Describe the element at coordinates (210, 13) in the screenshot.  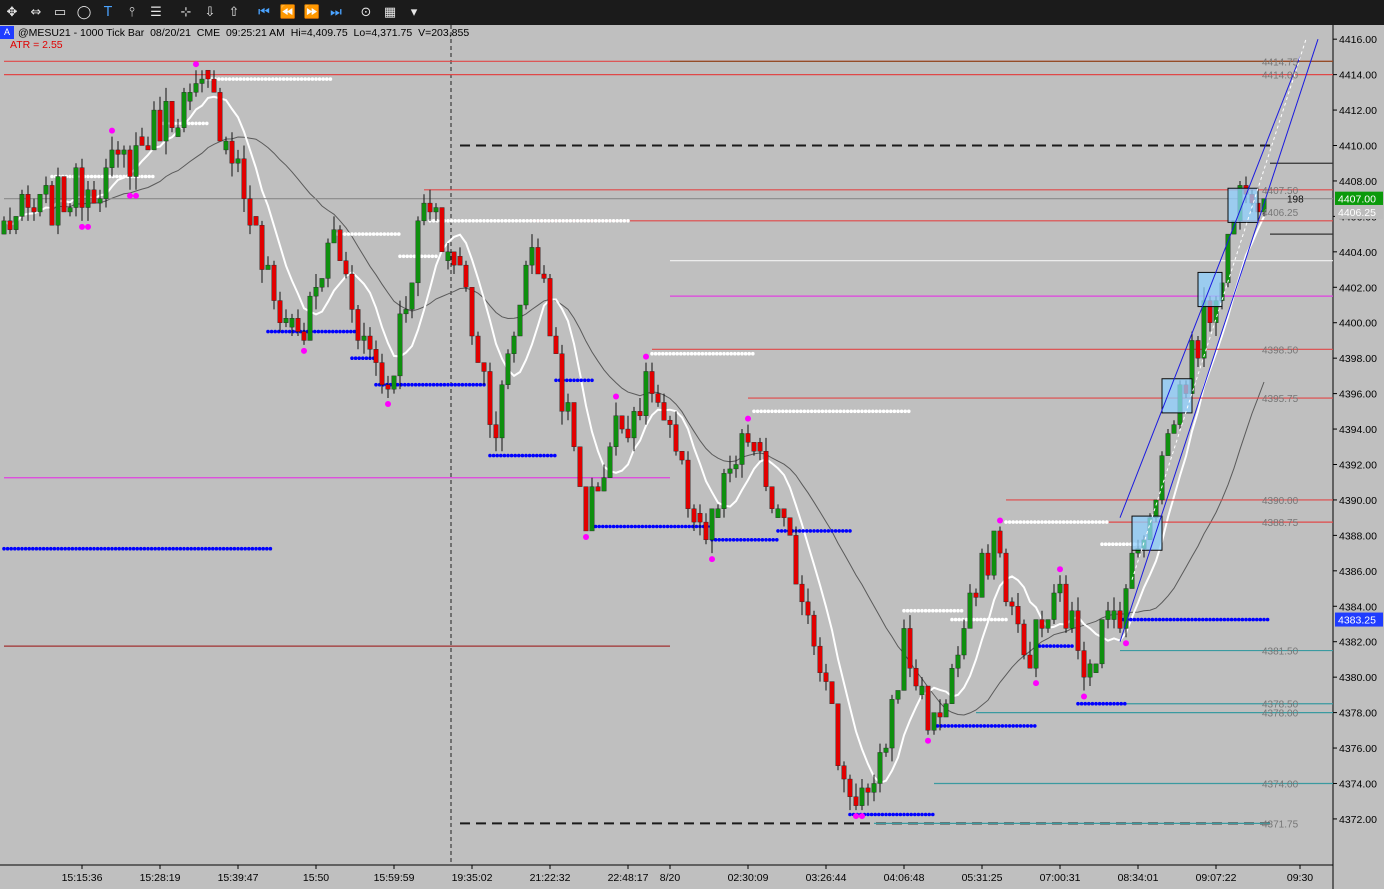
I see `arrow-down-icon: ⇩` at that location.